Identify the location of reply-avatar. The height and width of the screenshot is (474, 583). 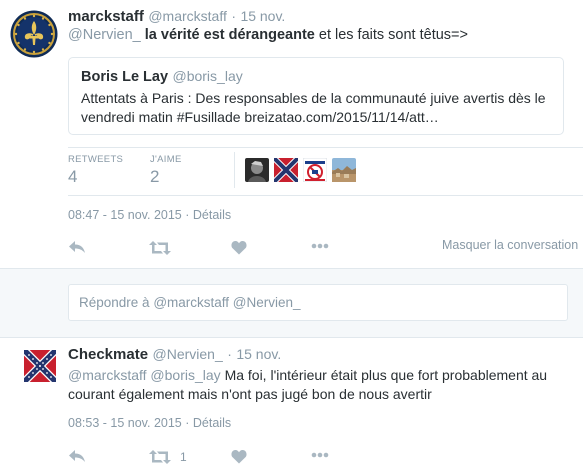
(40, 366).